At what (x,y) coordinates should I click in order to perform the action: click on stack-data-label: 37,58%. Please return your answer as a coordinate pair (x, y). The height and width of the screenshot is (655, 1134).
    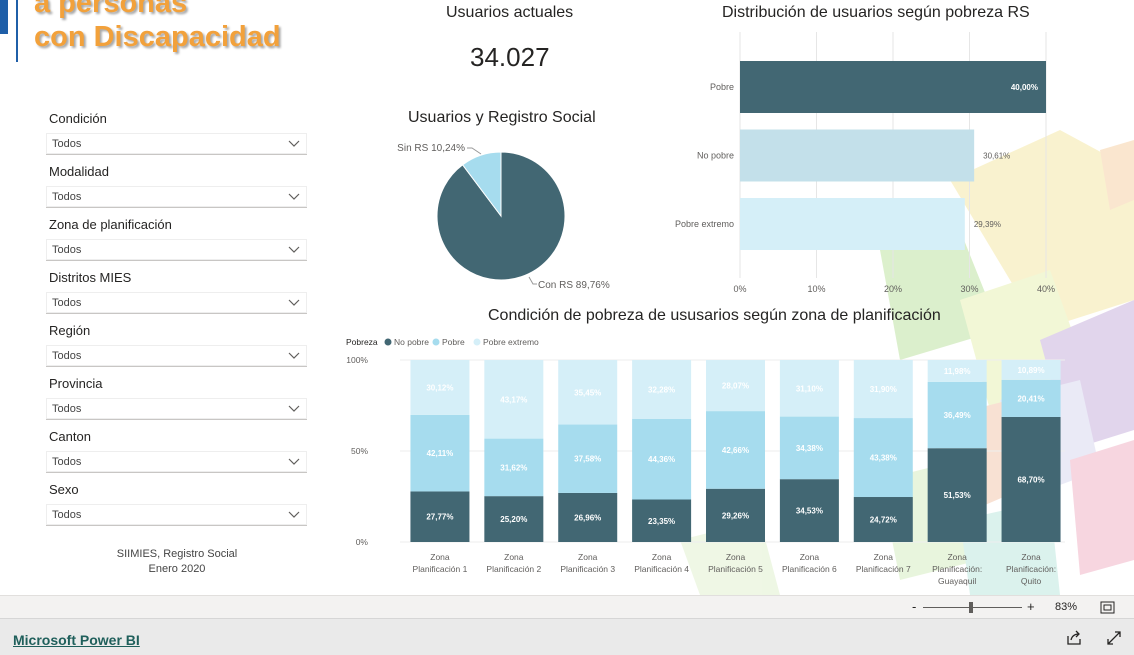
    Looking at the image, I should click on (587, 459).